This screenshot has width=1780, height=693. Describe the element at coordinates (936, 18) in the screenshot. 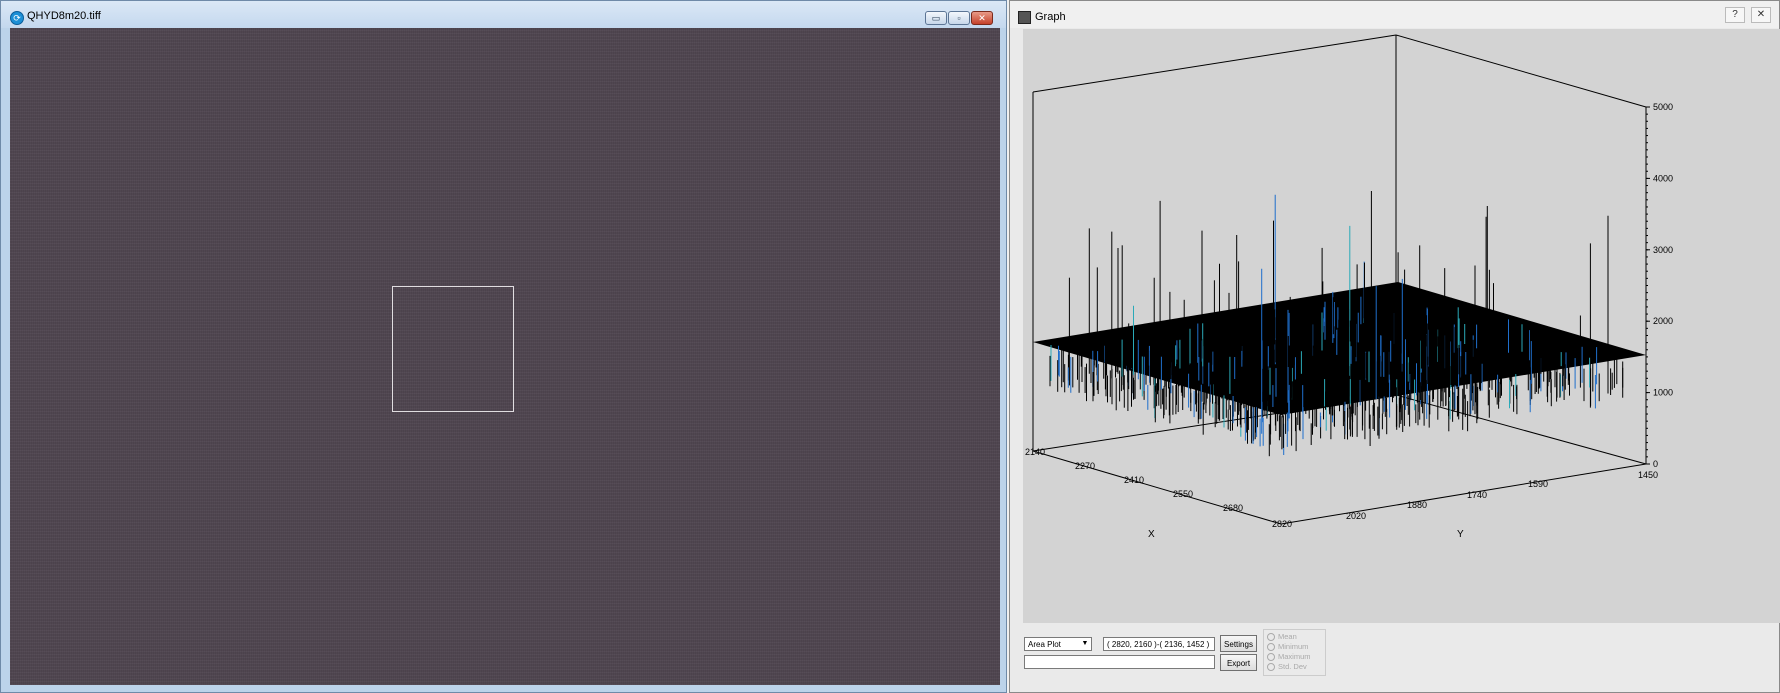

I see `minimize-button: ▭` at that location.